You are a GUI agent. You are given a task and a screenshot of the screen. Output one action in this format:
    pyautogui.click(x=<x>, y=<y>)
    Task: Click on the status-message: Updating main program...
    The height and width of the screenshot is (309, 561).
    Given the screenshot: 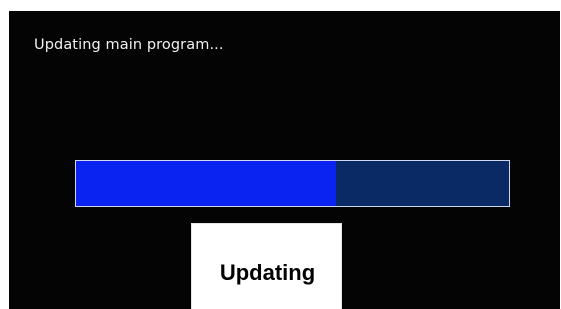 What is the action you would take?
    pyautogui.click(x=129, y=45)
    